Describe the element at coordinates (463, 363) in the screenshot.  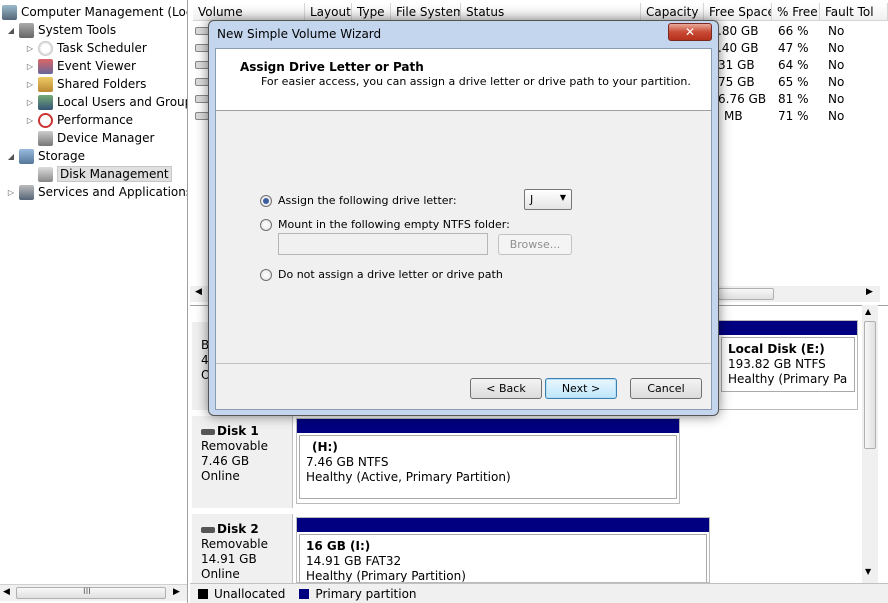
I see `footer-separator` at that location.